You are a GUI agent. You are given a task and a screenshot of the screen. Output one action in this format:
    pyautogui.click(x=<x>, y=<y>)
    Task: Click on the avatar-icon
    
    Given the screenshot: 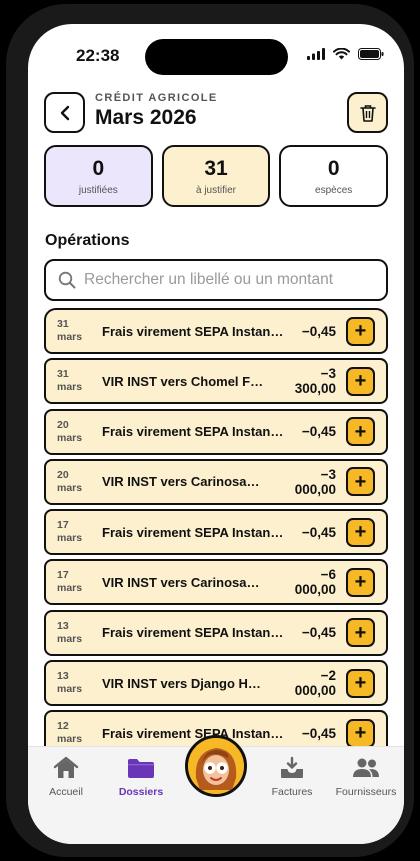 What is the action you would take?
    pyautogui.click(x=216, y=766)
    